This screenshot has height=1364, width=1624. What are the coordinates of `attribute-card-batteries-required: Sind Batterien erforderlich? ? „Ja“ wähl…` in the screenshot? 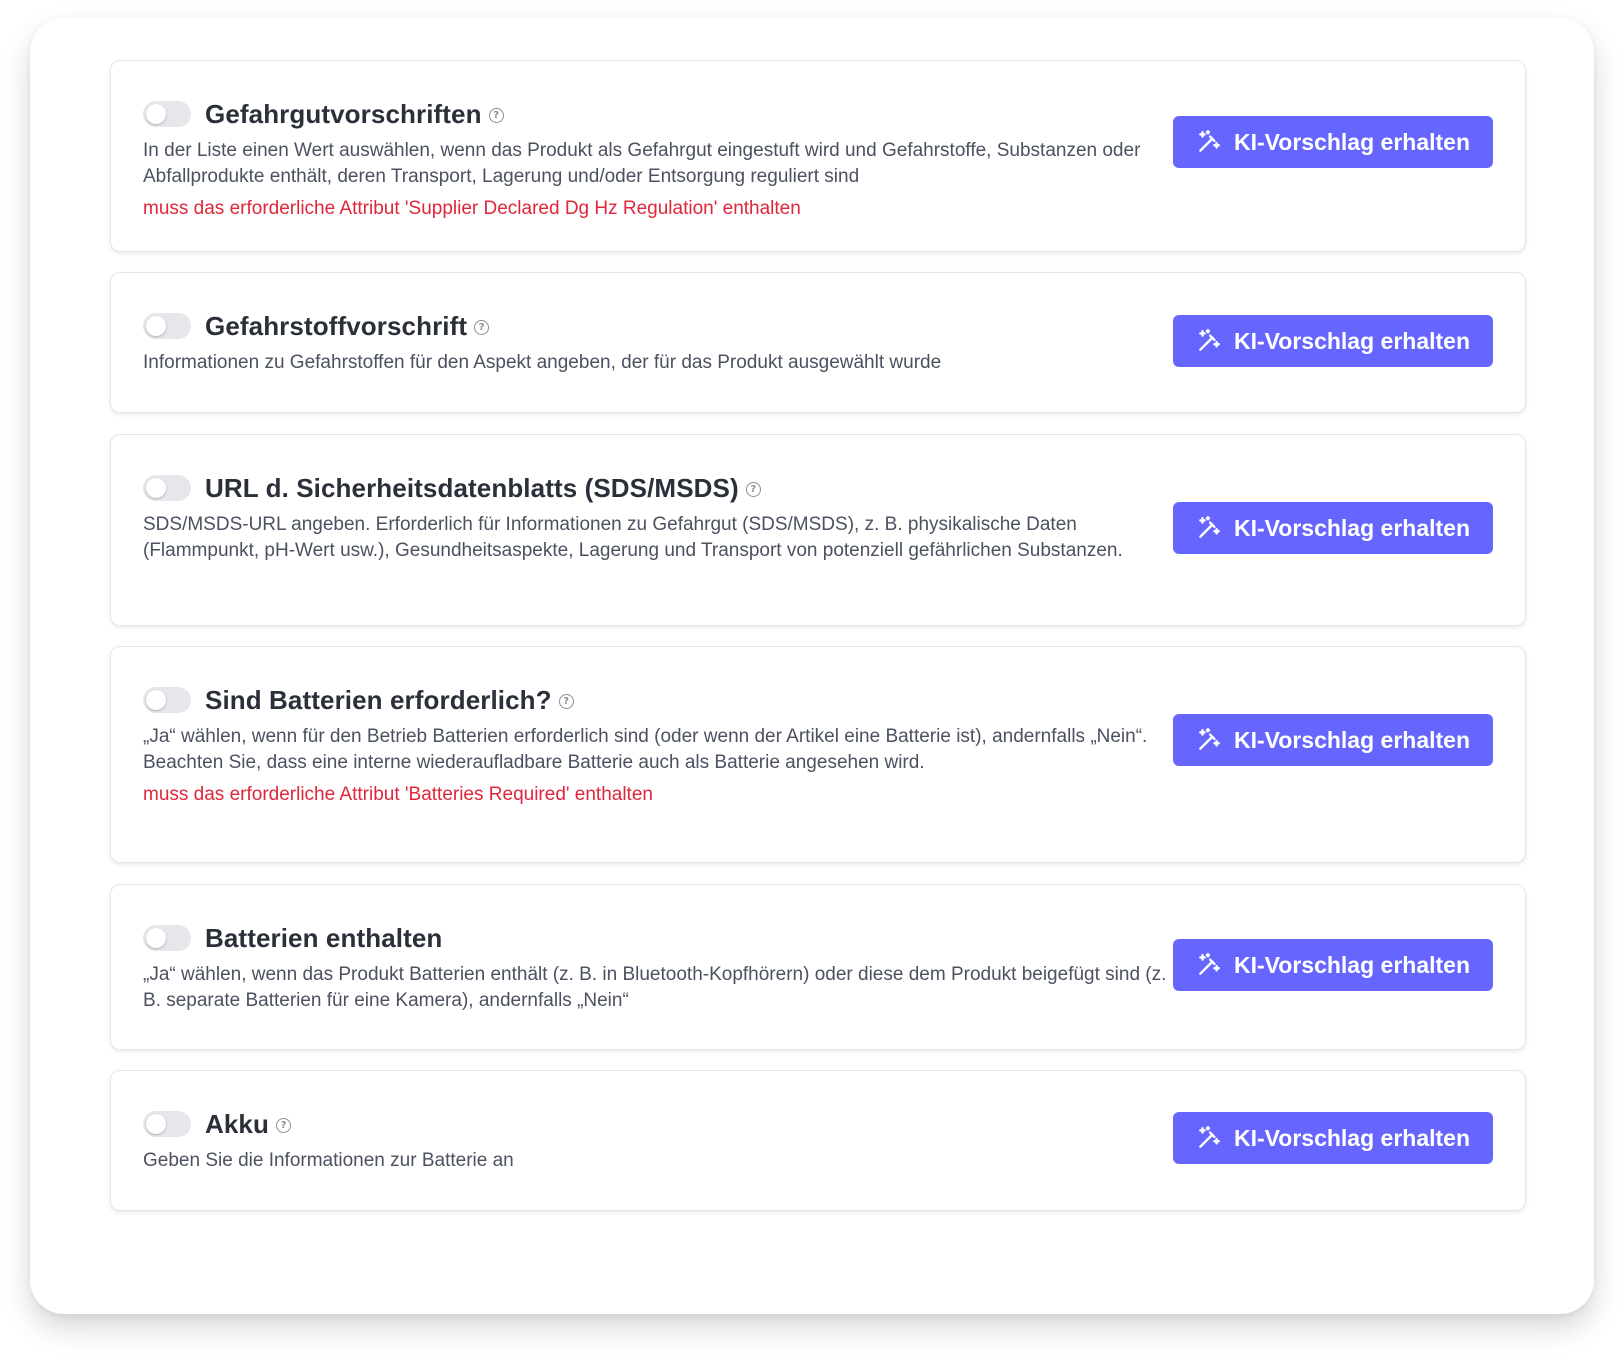 It's located at (818, 754).